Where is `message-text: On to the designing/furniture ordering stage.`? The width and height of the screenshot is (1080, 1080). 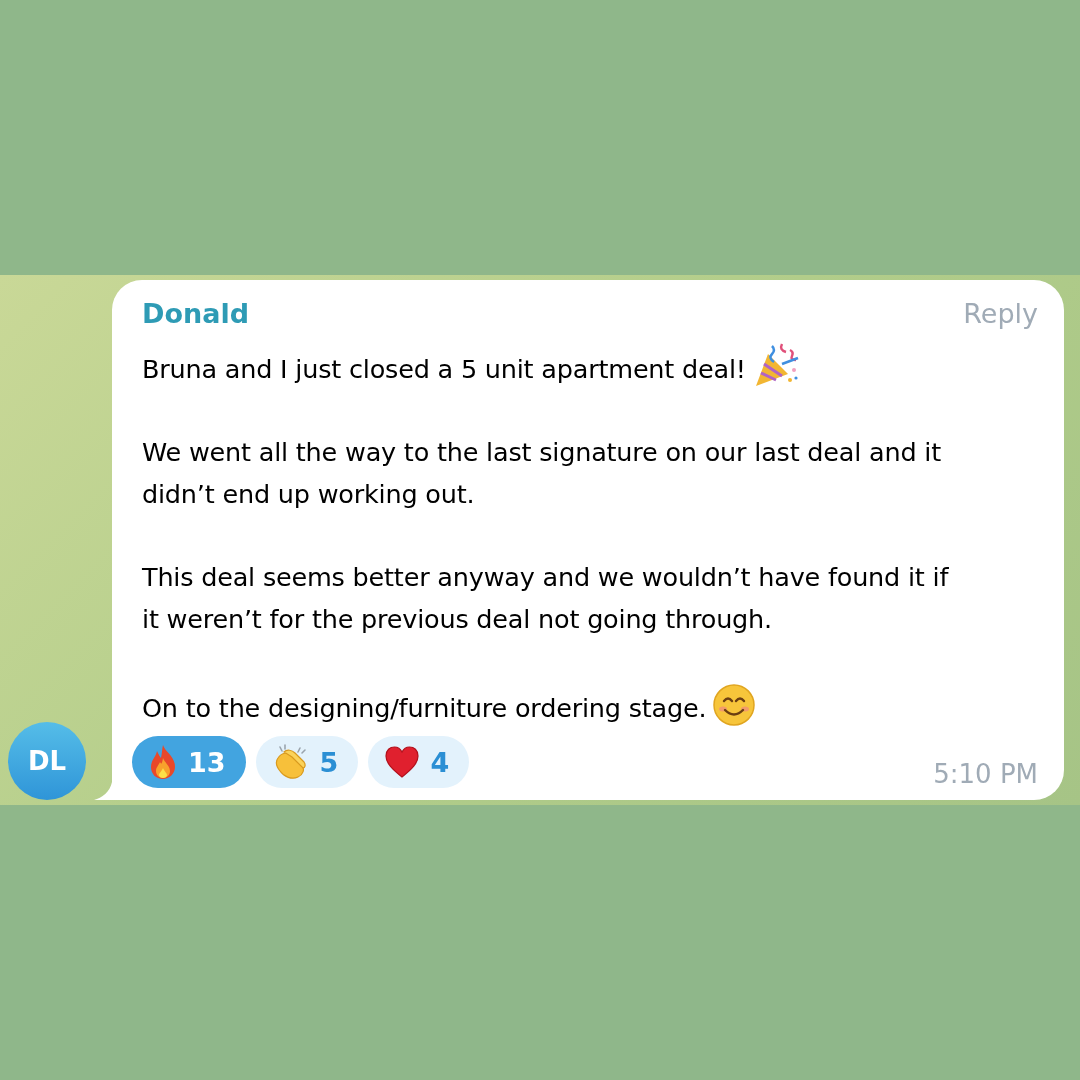 message-text: On to the designing/furniture ordering stage. is located at coordinates (549, 706).